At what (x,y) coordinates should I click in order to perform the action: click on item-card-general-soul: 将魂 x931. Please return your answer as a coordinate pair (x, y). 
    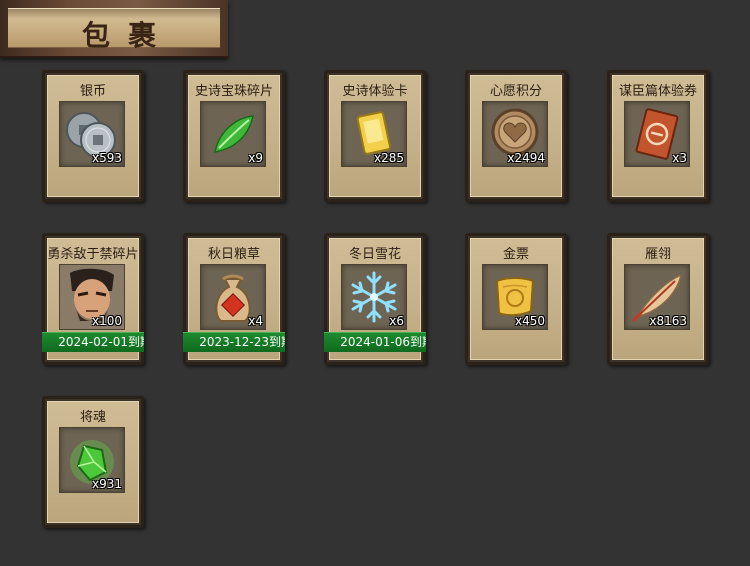
    Looking at the image, I should click on (93, 462).